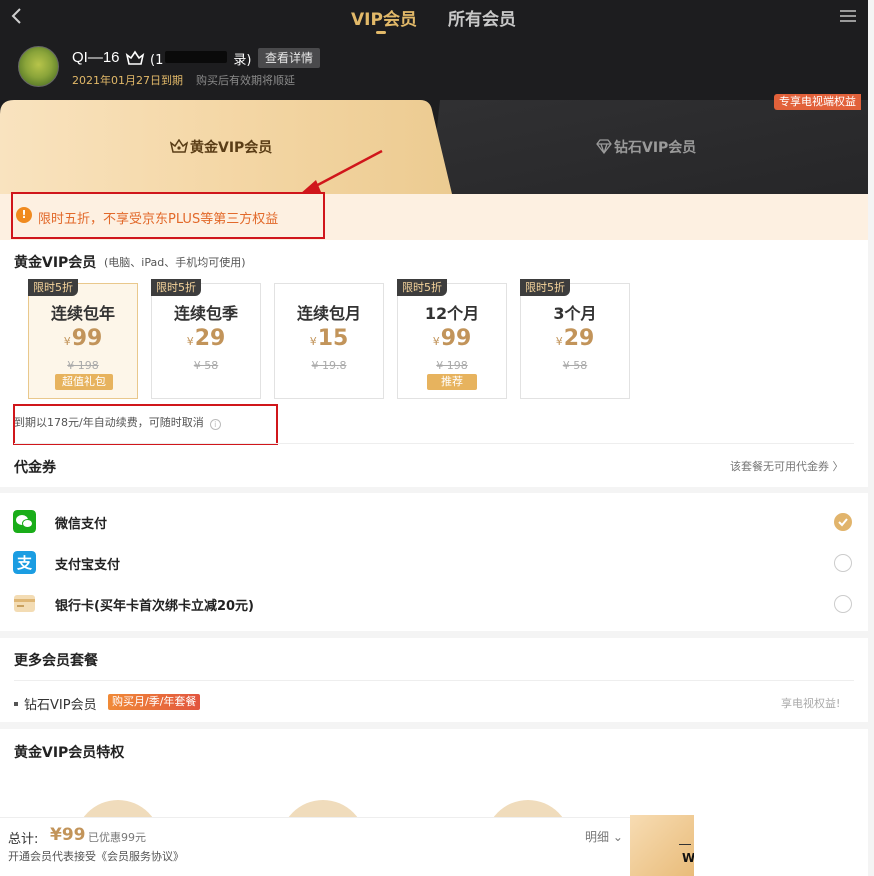 The width and height of the screenshot is (874, 876). Describe the element at coordinates (434, 18) in the screenshot. I see `tab-bar: VIP会员 所有会员` at that location.